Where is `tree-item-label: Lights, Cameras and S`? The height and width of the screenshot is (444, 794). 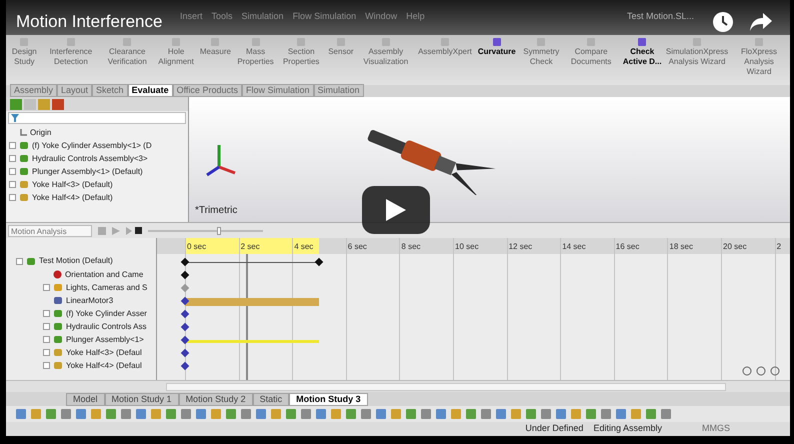 tree-item-label: Lights, Cameras and S is located at coordinates (107, 288).